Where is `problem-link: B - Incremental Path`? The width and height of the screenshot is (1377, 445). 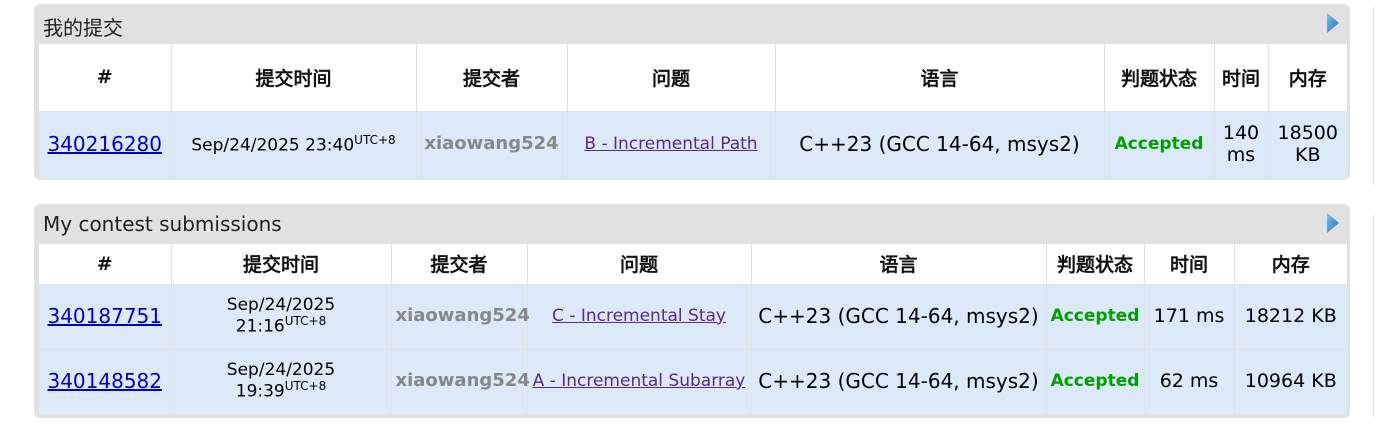
problem-link: B - Incremental Path is located at coordinates (670, 144).